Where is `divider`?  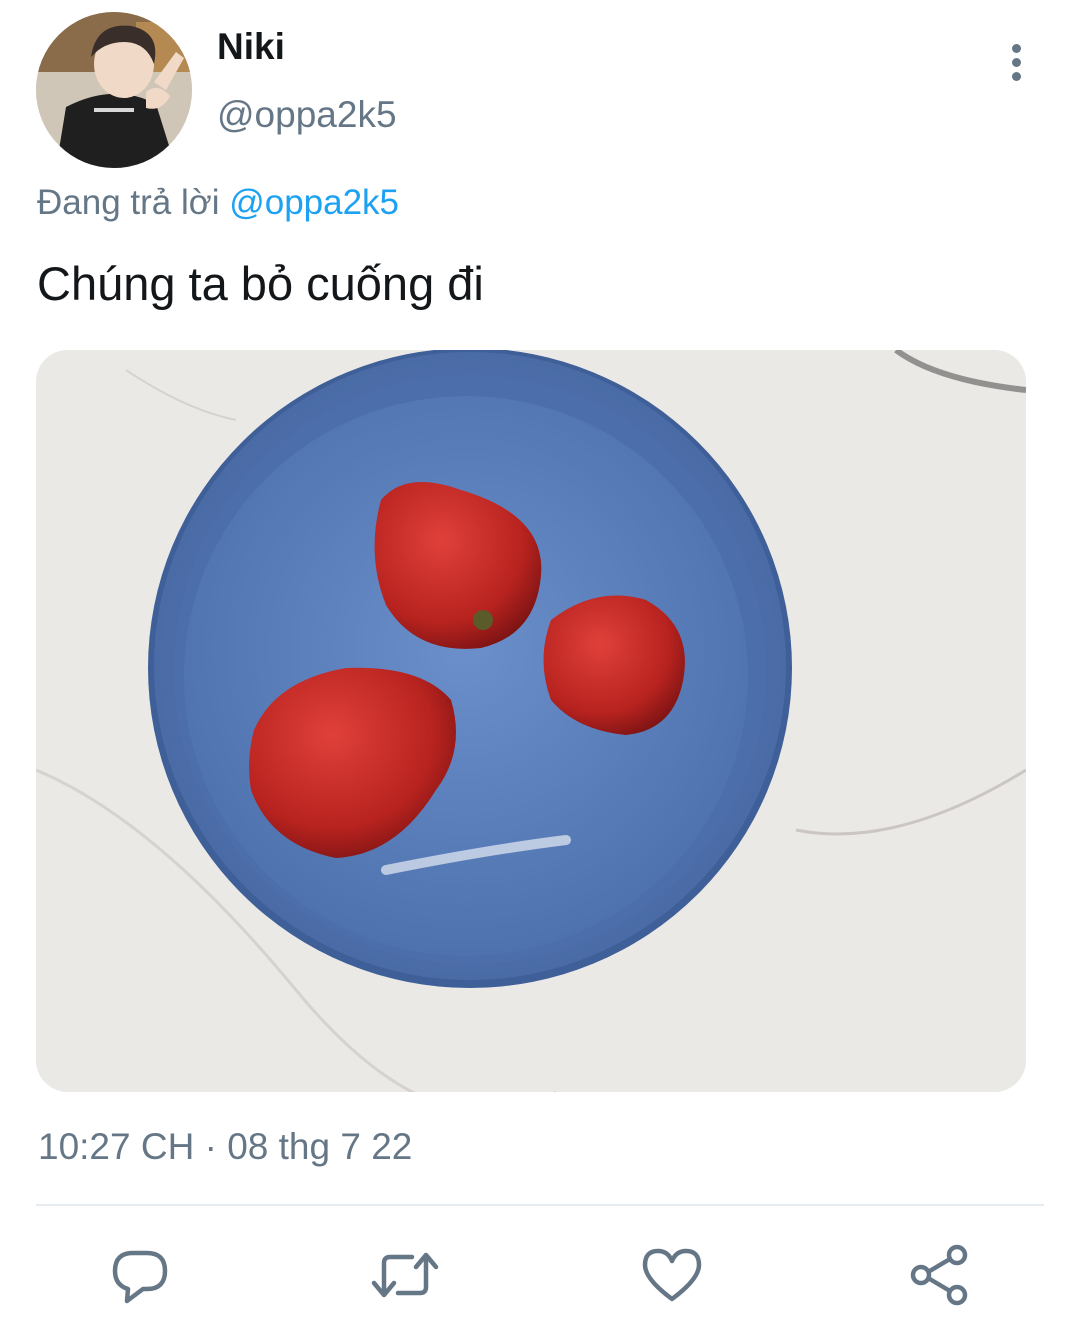
divider is located at coordinates (540, 1205).